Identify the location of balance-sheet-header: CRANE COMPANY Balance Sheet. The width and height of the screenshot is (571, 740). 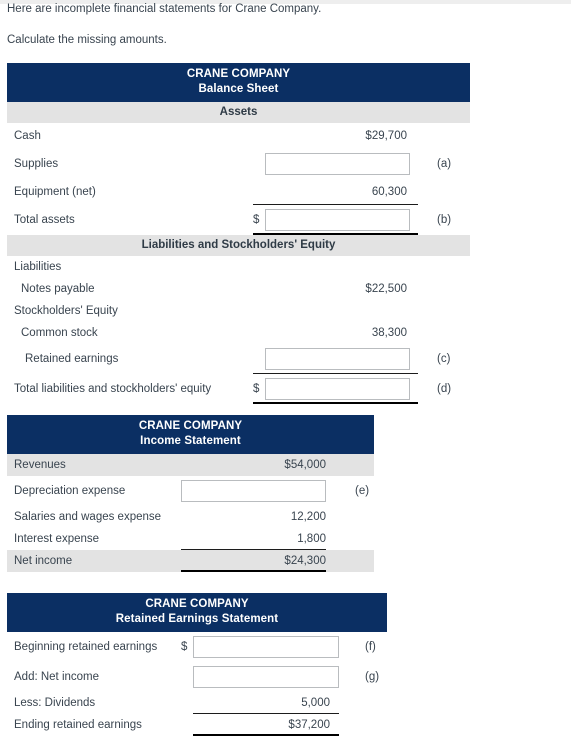
(238, 82).